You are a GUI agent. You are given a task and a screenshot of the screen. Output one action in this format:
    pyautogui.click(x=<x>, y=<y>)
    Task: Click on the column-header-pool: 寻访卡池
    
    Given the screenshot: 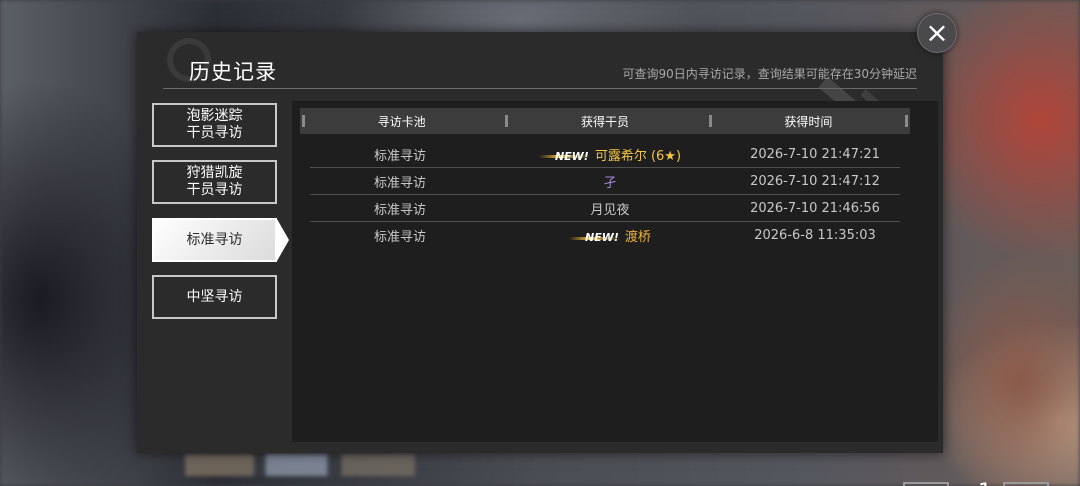 What is the action you would take?
    pyautogui.click(x=401, y=121)
    